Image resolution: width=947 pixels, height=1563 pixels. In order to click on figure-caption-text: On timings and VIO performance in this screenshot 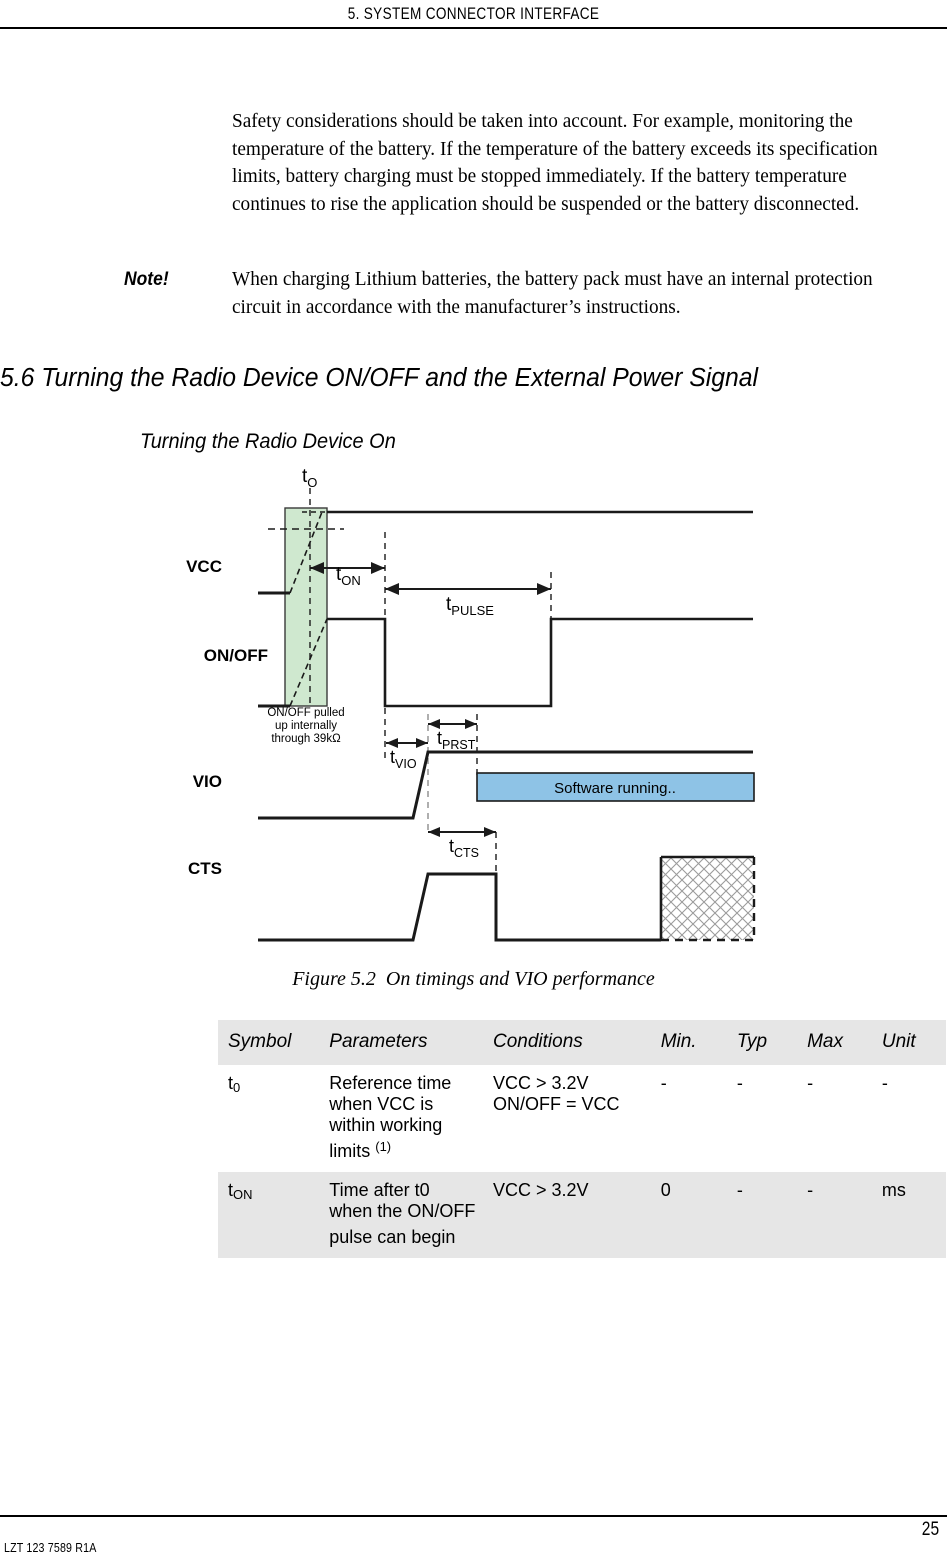, I will do `click(520, 979)`.